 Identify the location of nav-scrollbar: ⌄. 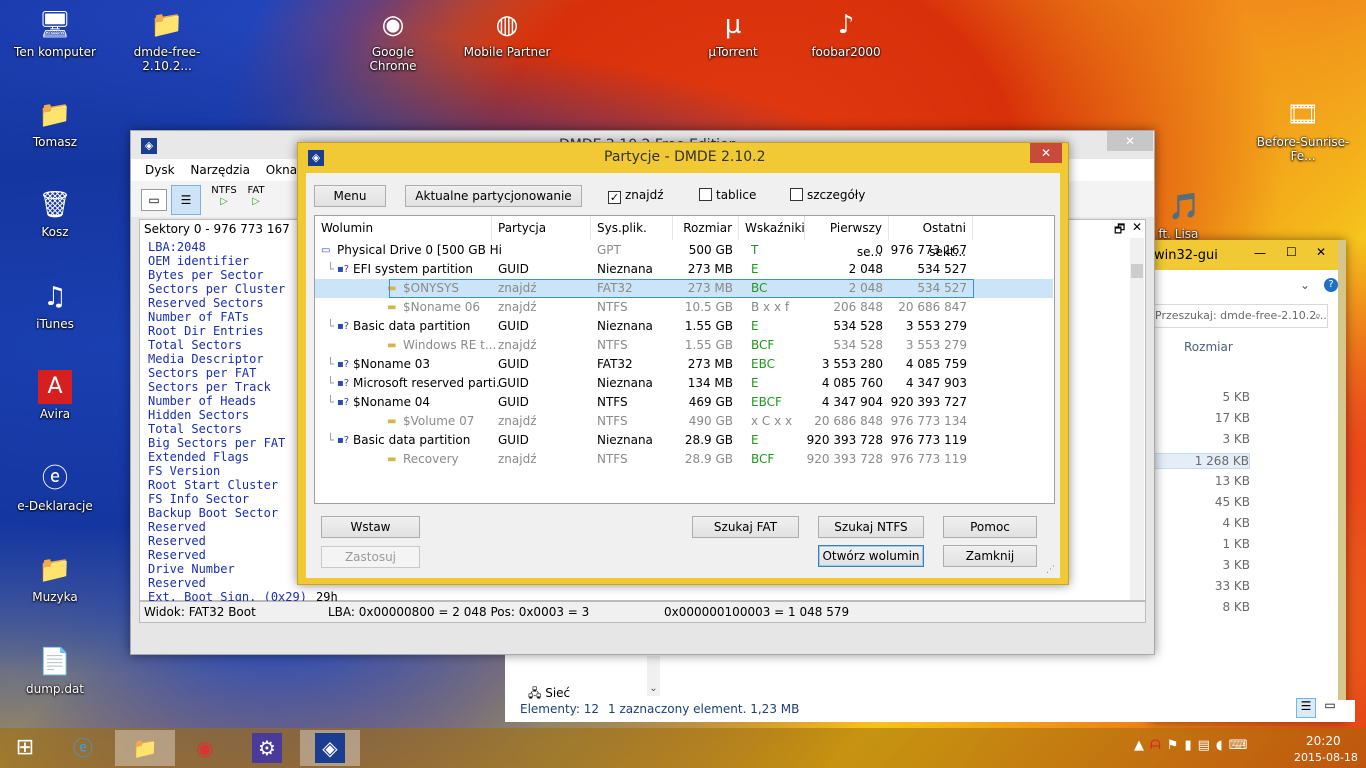
(653, 676).